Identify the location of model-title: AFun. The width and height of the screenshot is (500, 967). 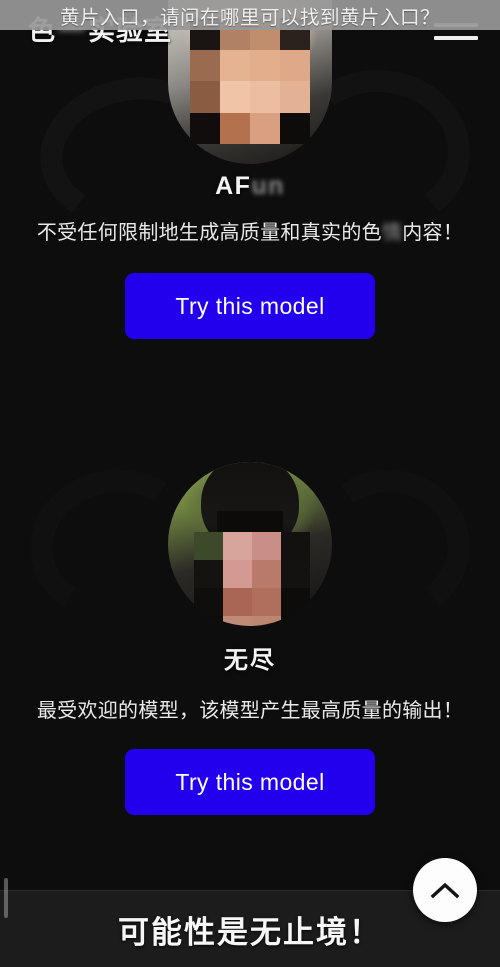
(250, 186).